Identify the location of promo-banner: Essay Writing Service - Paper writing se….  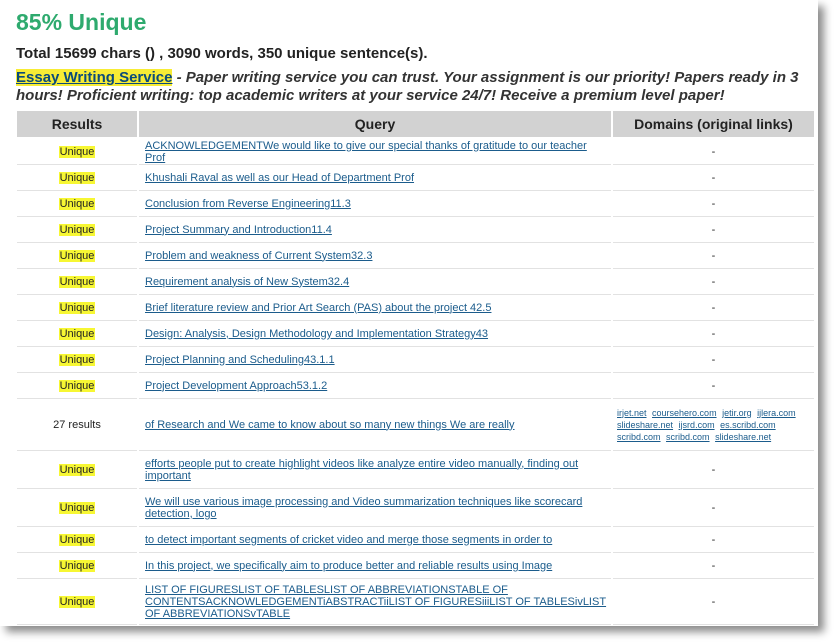
(416, 87).